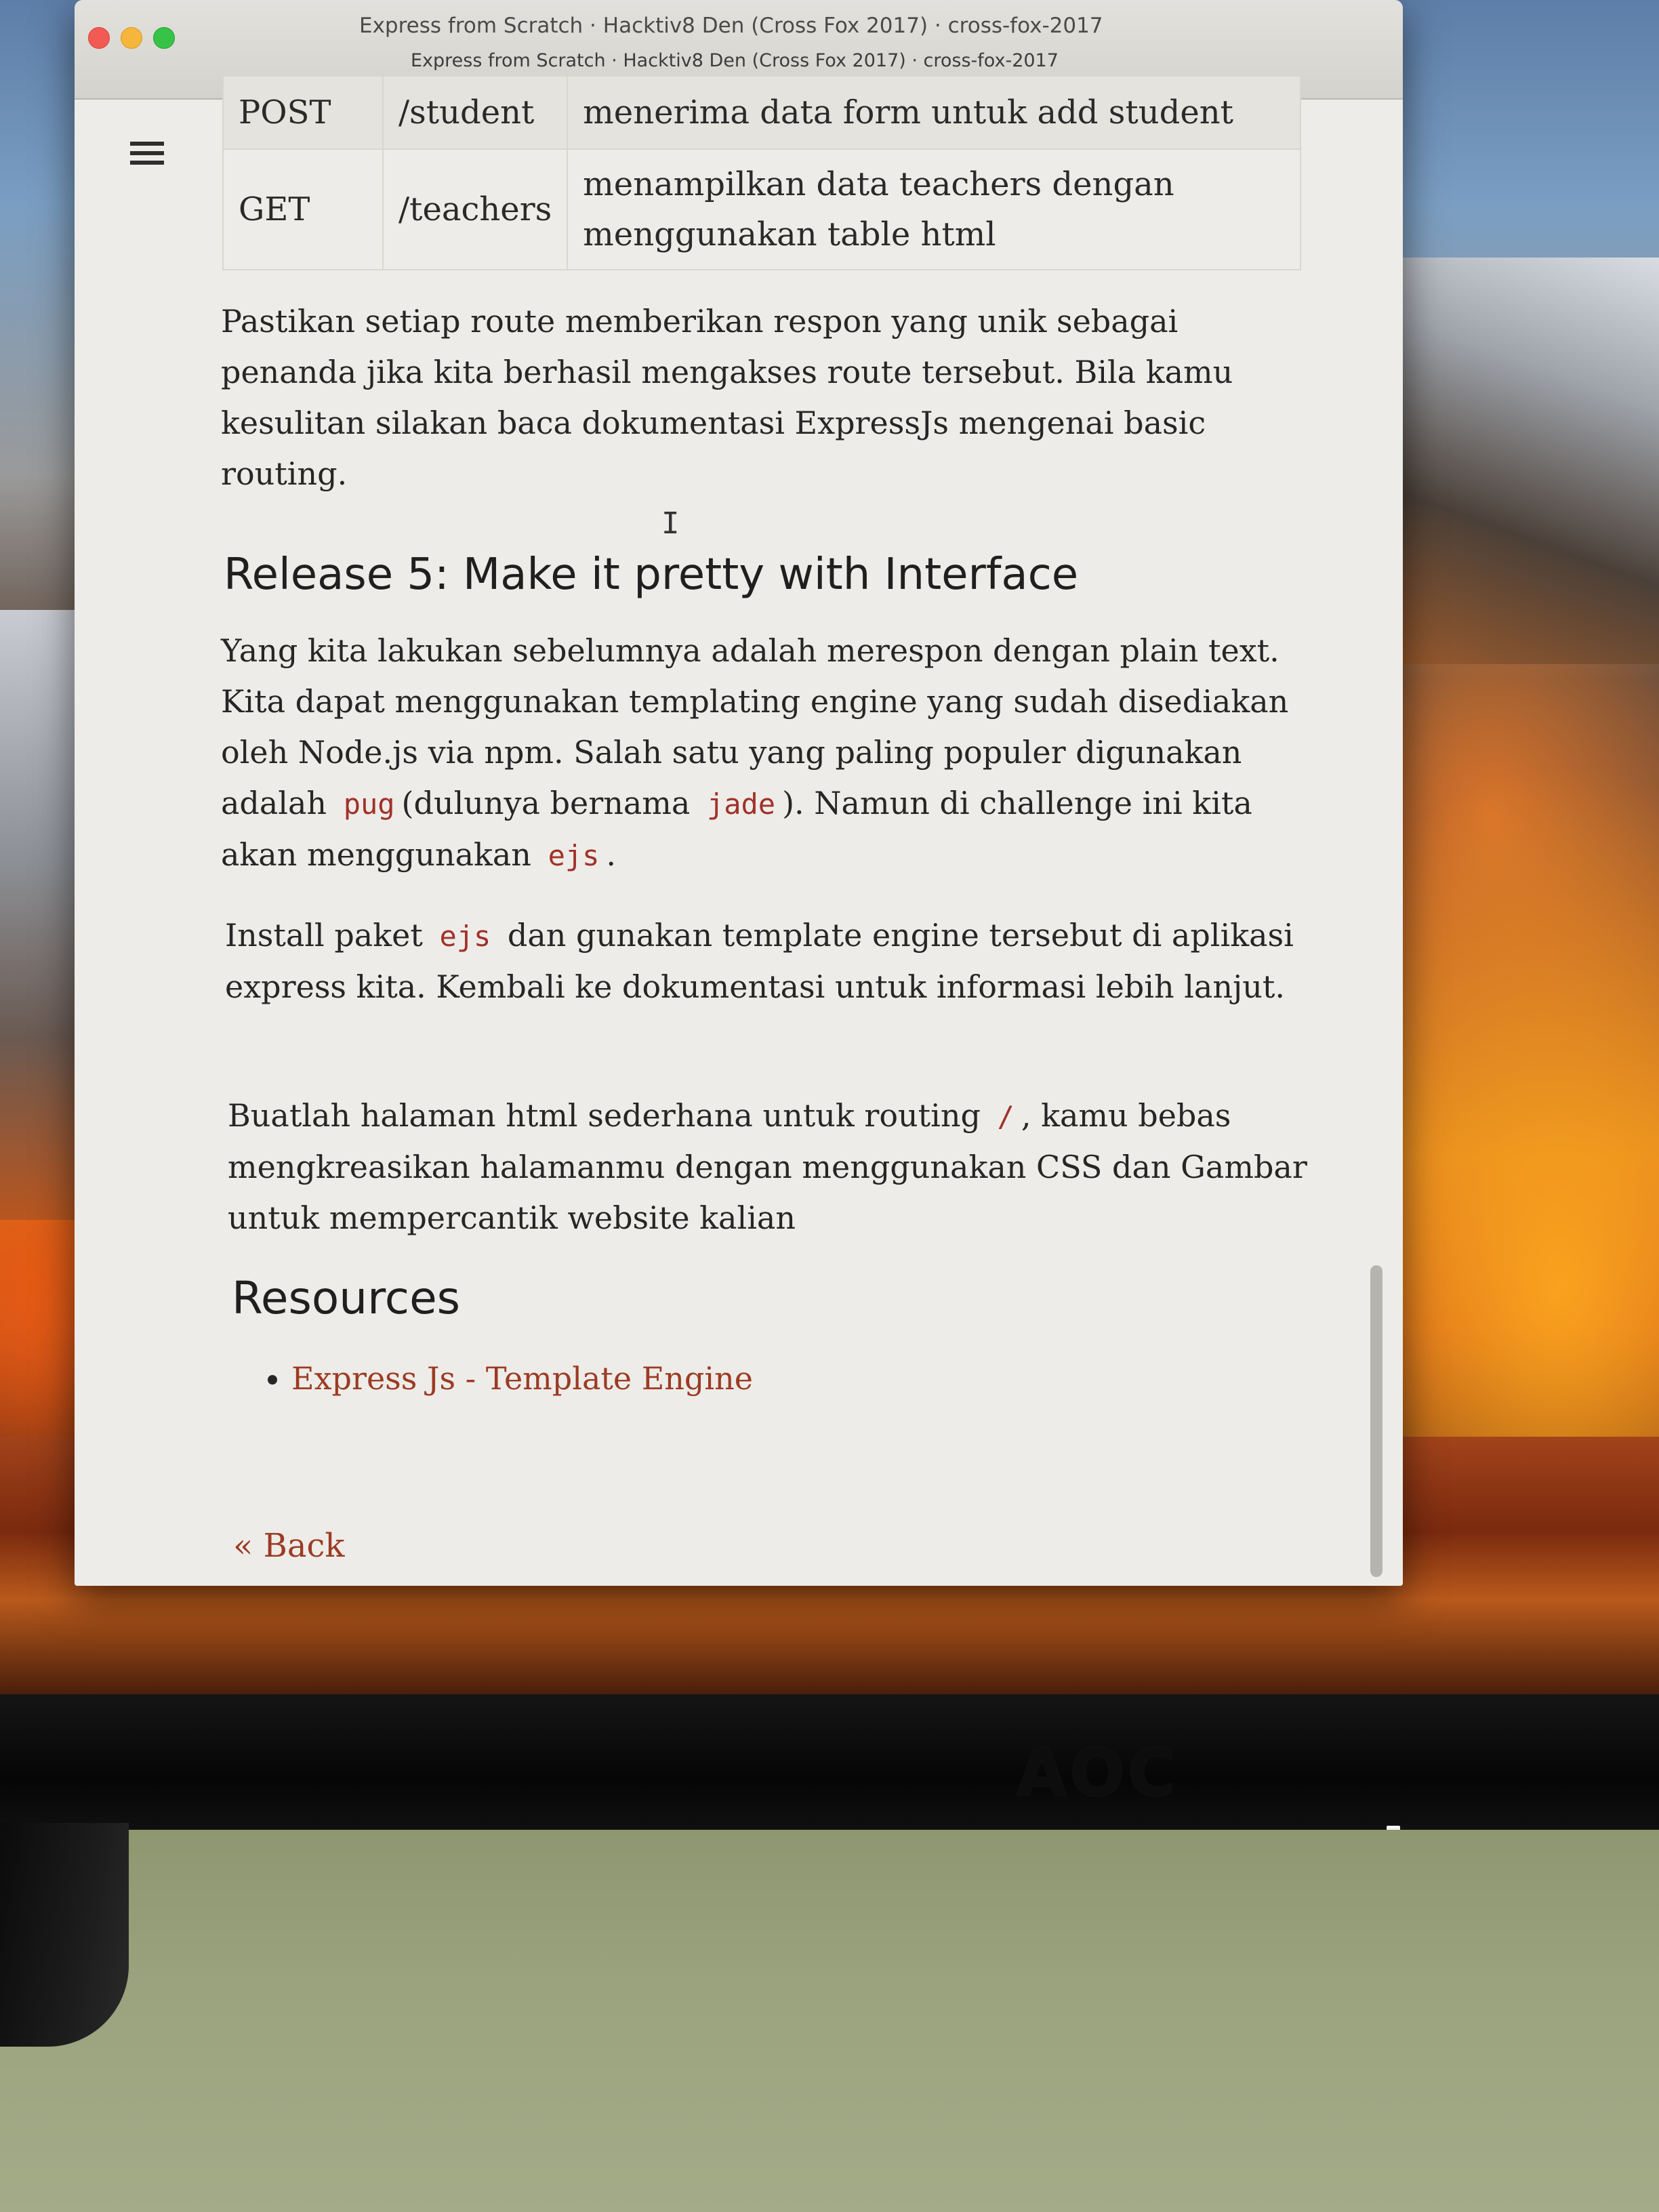  Describe the element at coordinates (147, 155) in the screenshot. I see `hamburger-menu-icon` at that location.